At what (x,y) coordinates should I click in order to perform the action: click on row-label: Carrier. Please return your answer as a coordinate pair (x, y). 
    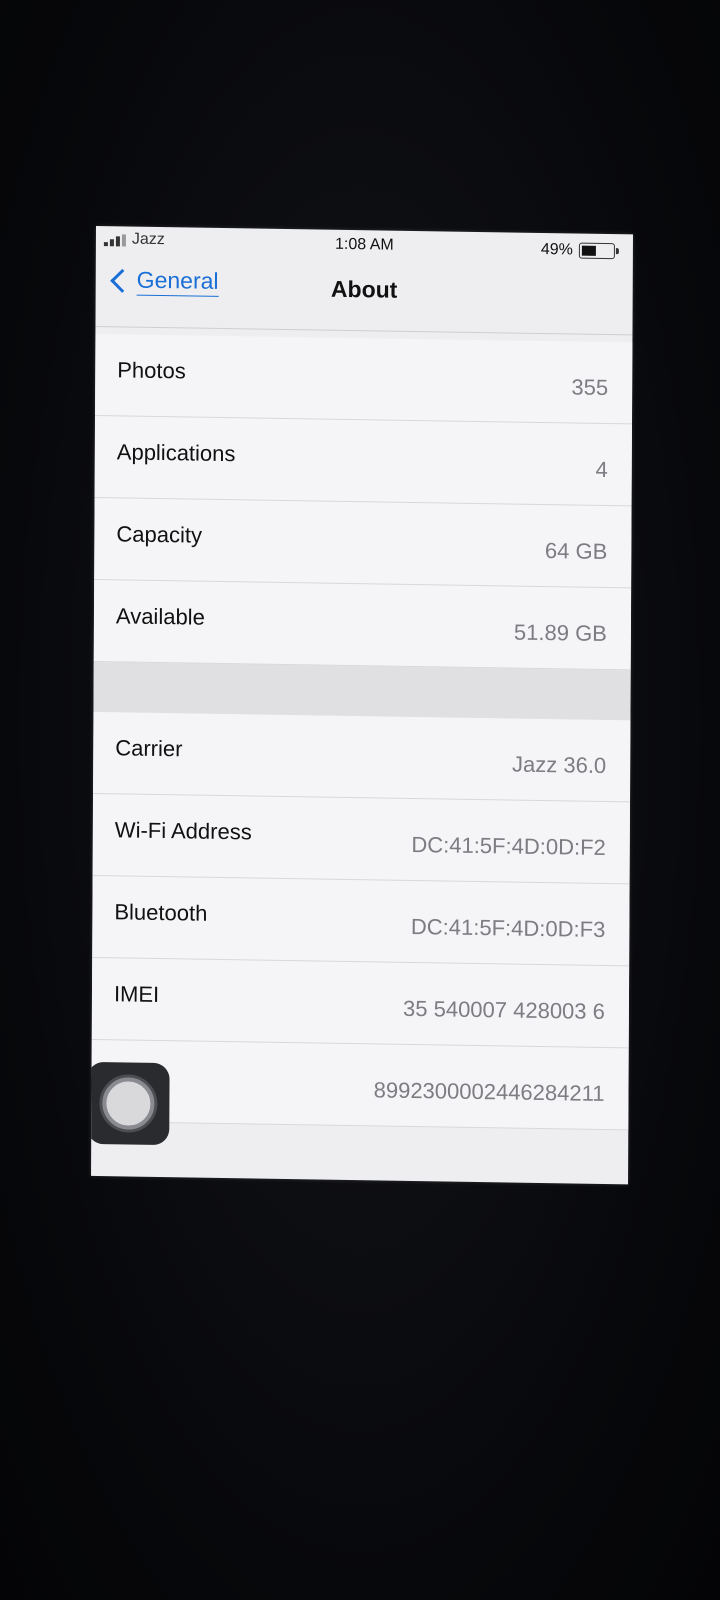
    Looking at the image, I should click on (149, 747).